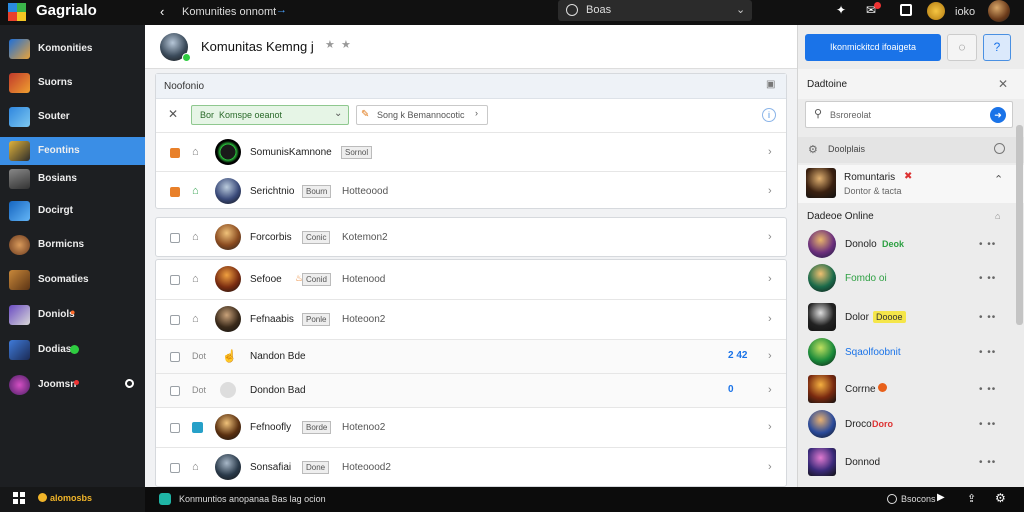 The width and height of the screenshot is (1024, 512). What do you see at coordinates (229, 12) in the screenshot?
I see `breadcrumb: Komunities onnomt` at bounding box center [229, 12].